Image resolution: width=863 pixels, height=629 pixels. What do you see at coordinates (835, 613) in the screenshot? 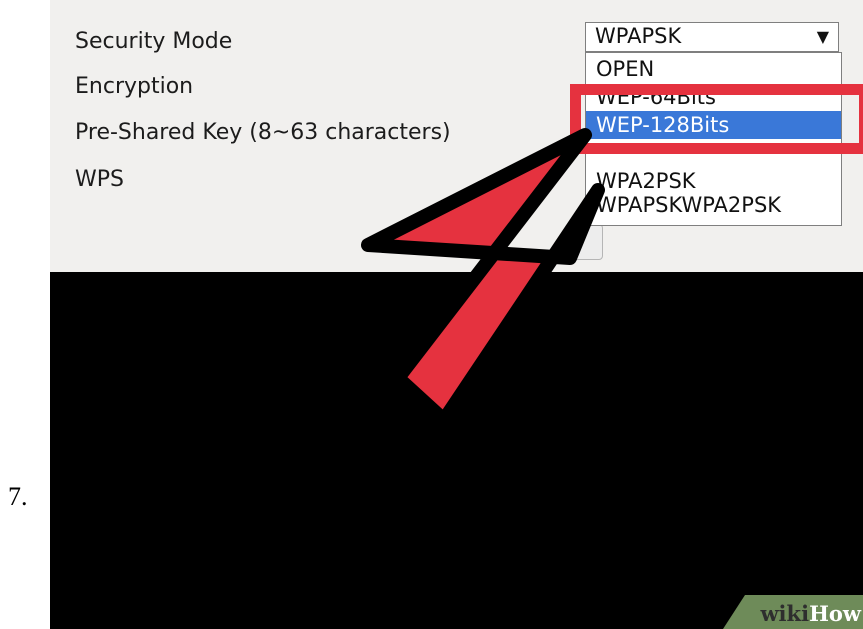
I see `wikihow-logo-how: How` at bounding box center [835, 613].